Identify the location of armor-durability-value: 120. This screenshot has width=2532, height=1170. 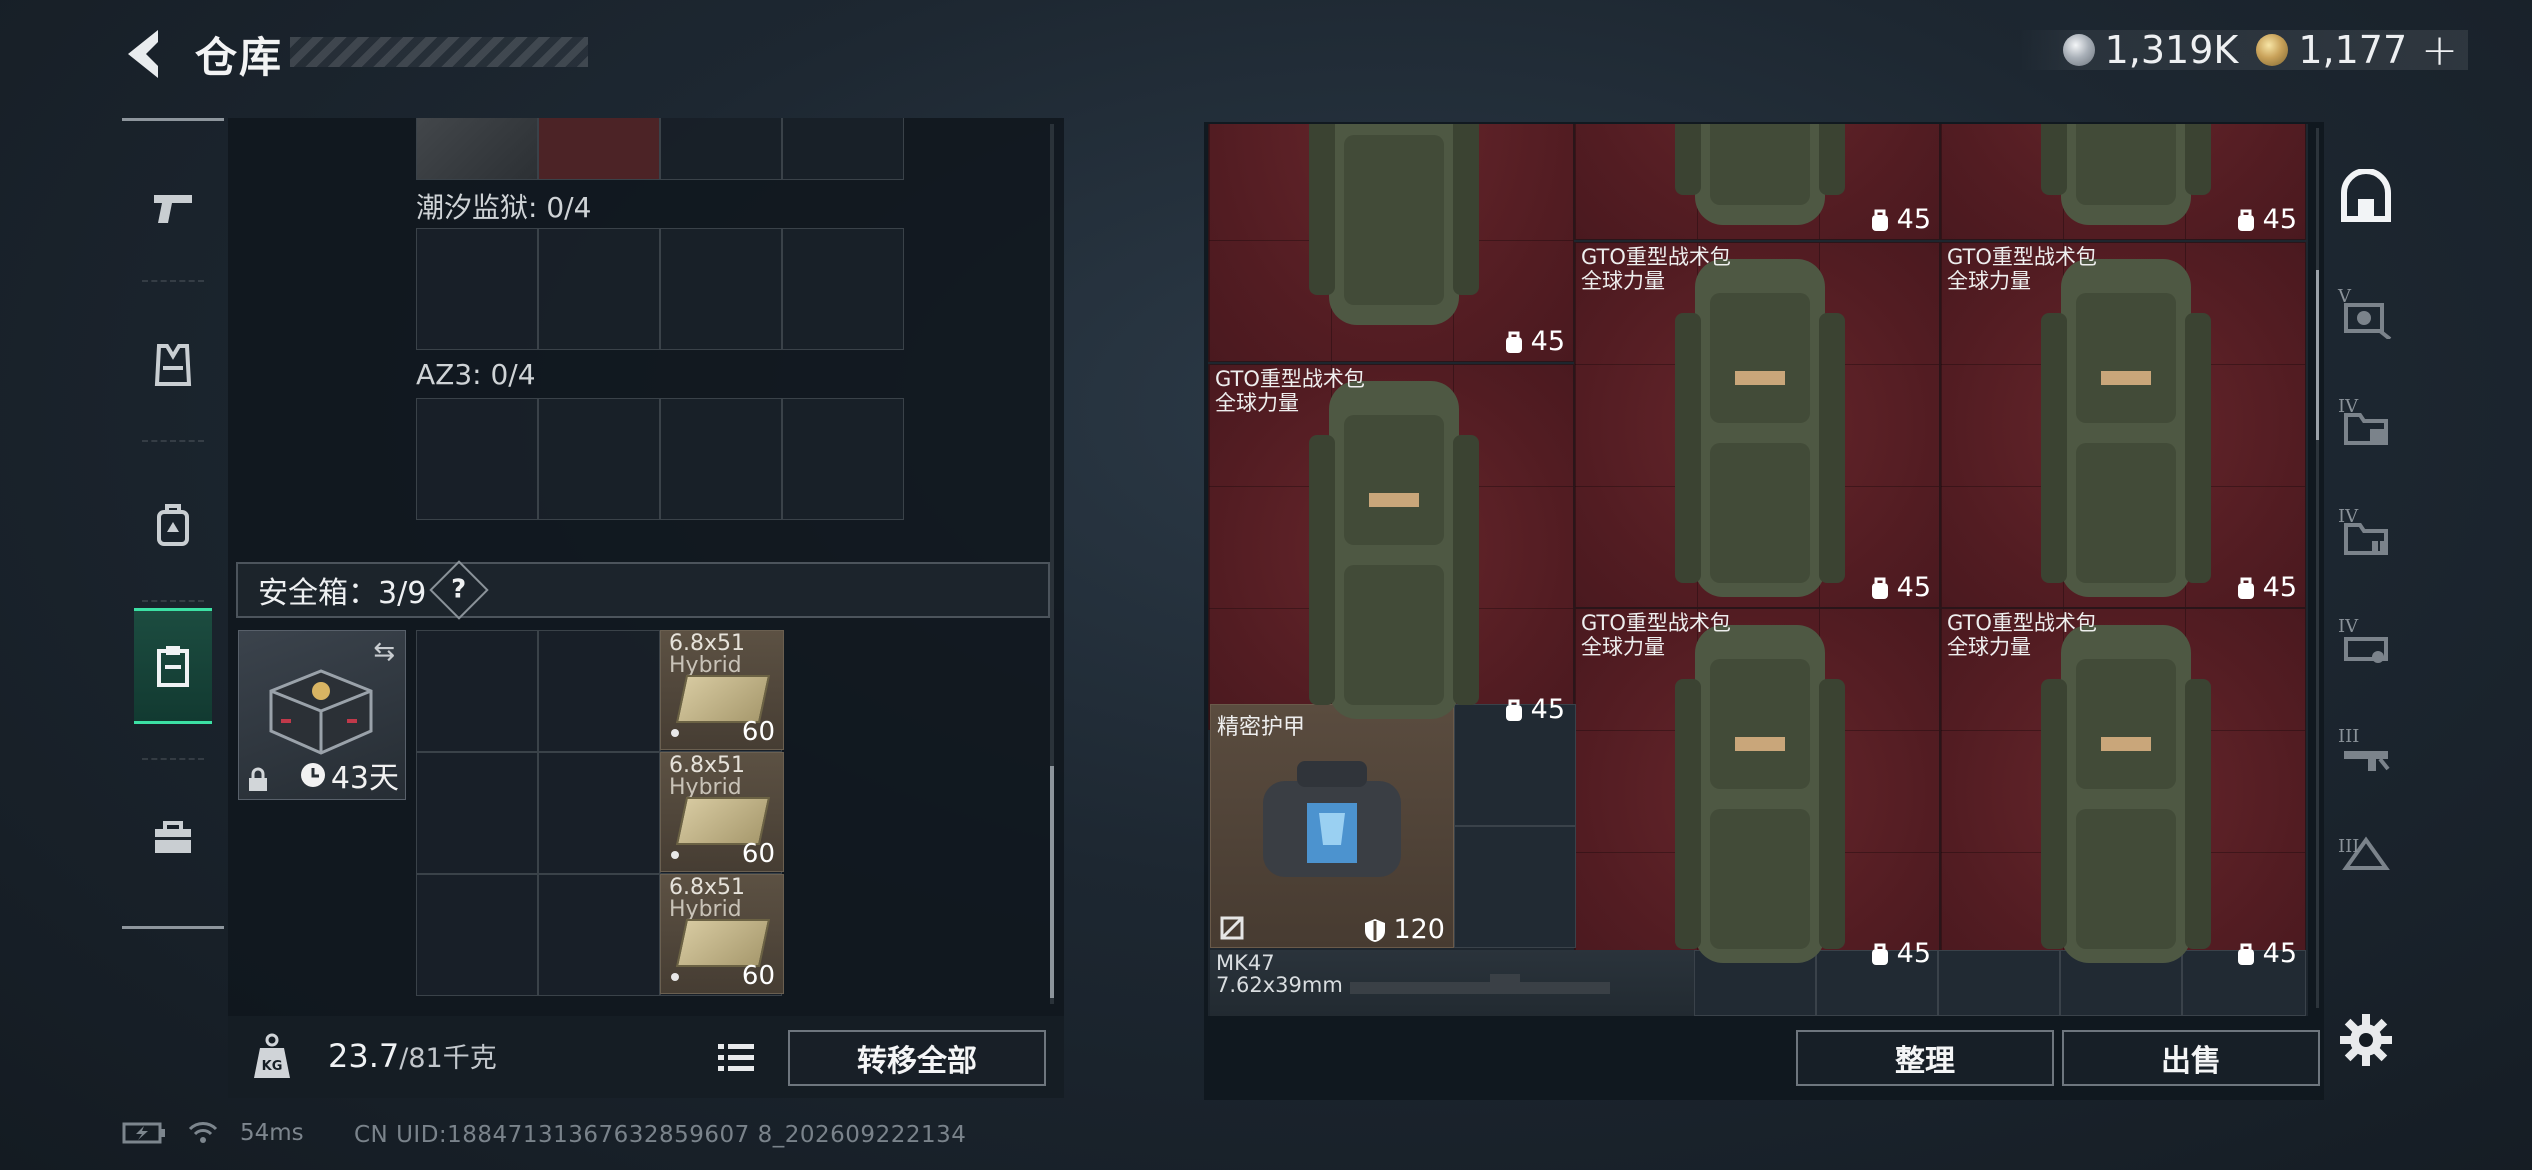
(1419, 929).